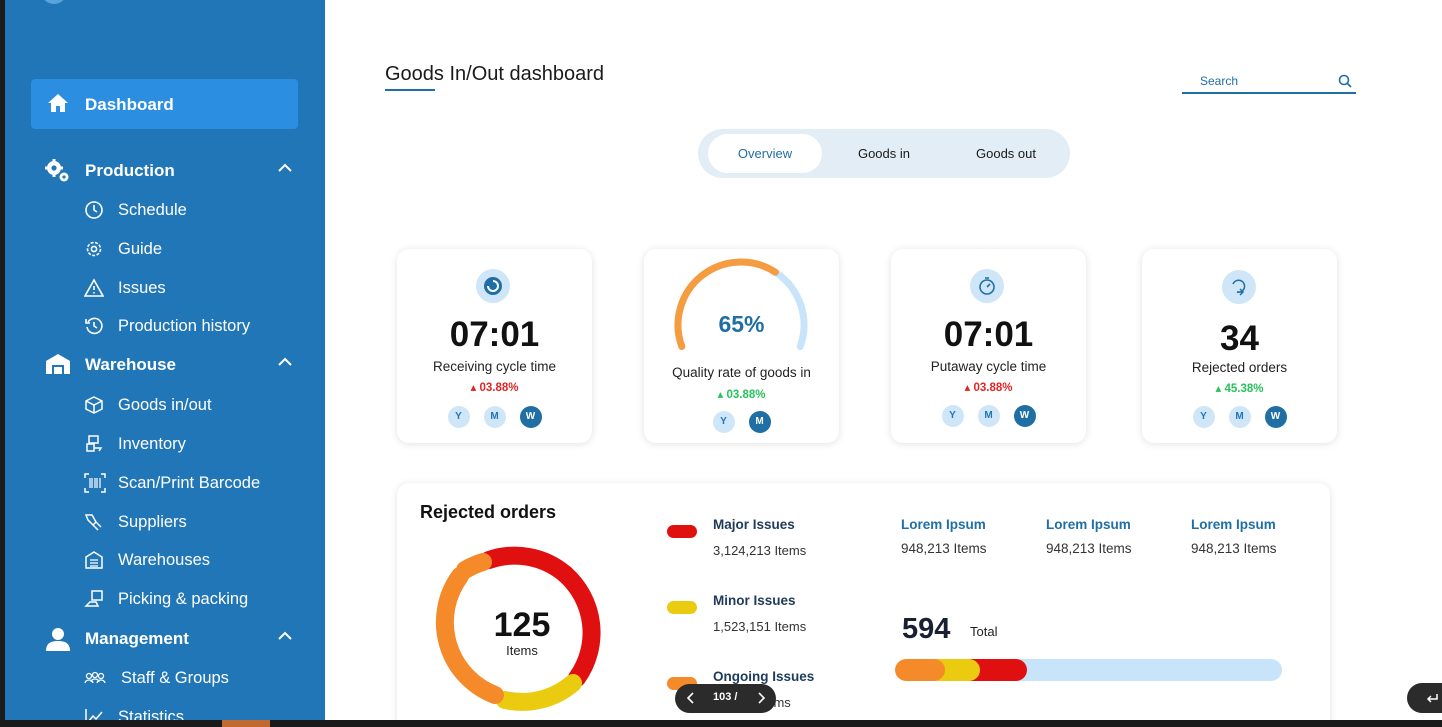 The height and width of the screenshot is (727, 1442). I want to click on donut-segment-ongoing-top, so click(474, 566).